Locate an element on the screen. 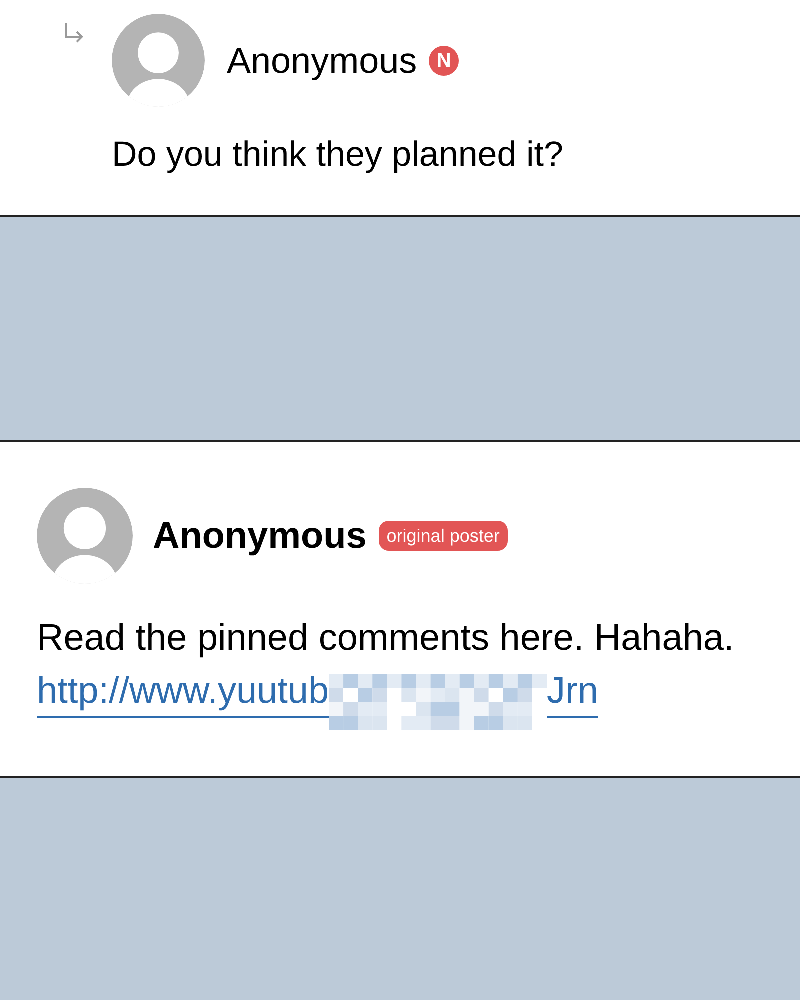 The height and width of the screenshot is (1000, 800). comment-text: Do you think they planned it? is located at coordinates (338, 155).